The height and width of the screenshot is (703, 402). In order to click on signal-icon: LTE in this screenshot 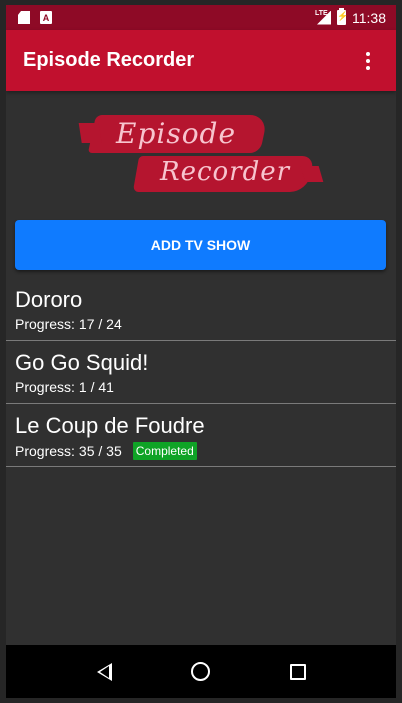, I will do `click(323, 17)`.